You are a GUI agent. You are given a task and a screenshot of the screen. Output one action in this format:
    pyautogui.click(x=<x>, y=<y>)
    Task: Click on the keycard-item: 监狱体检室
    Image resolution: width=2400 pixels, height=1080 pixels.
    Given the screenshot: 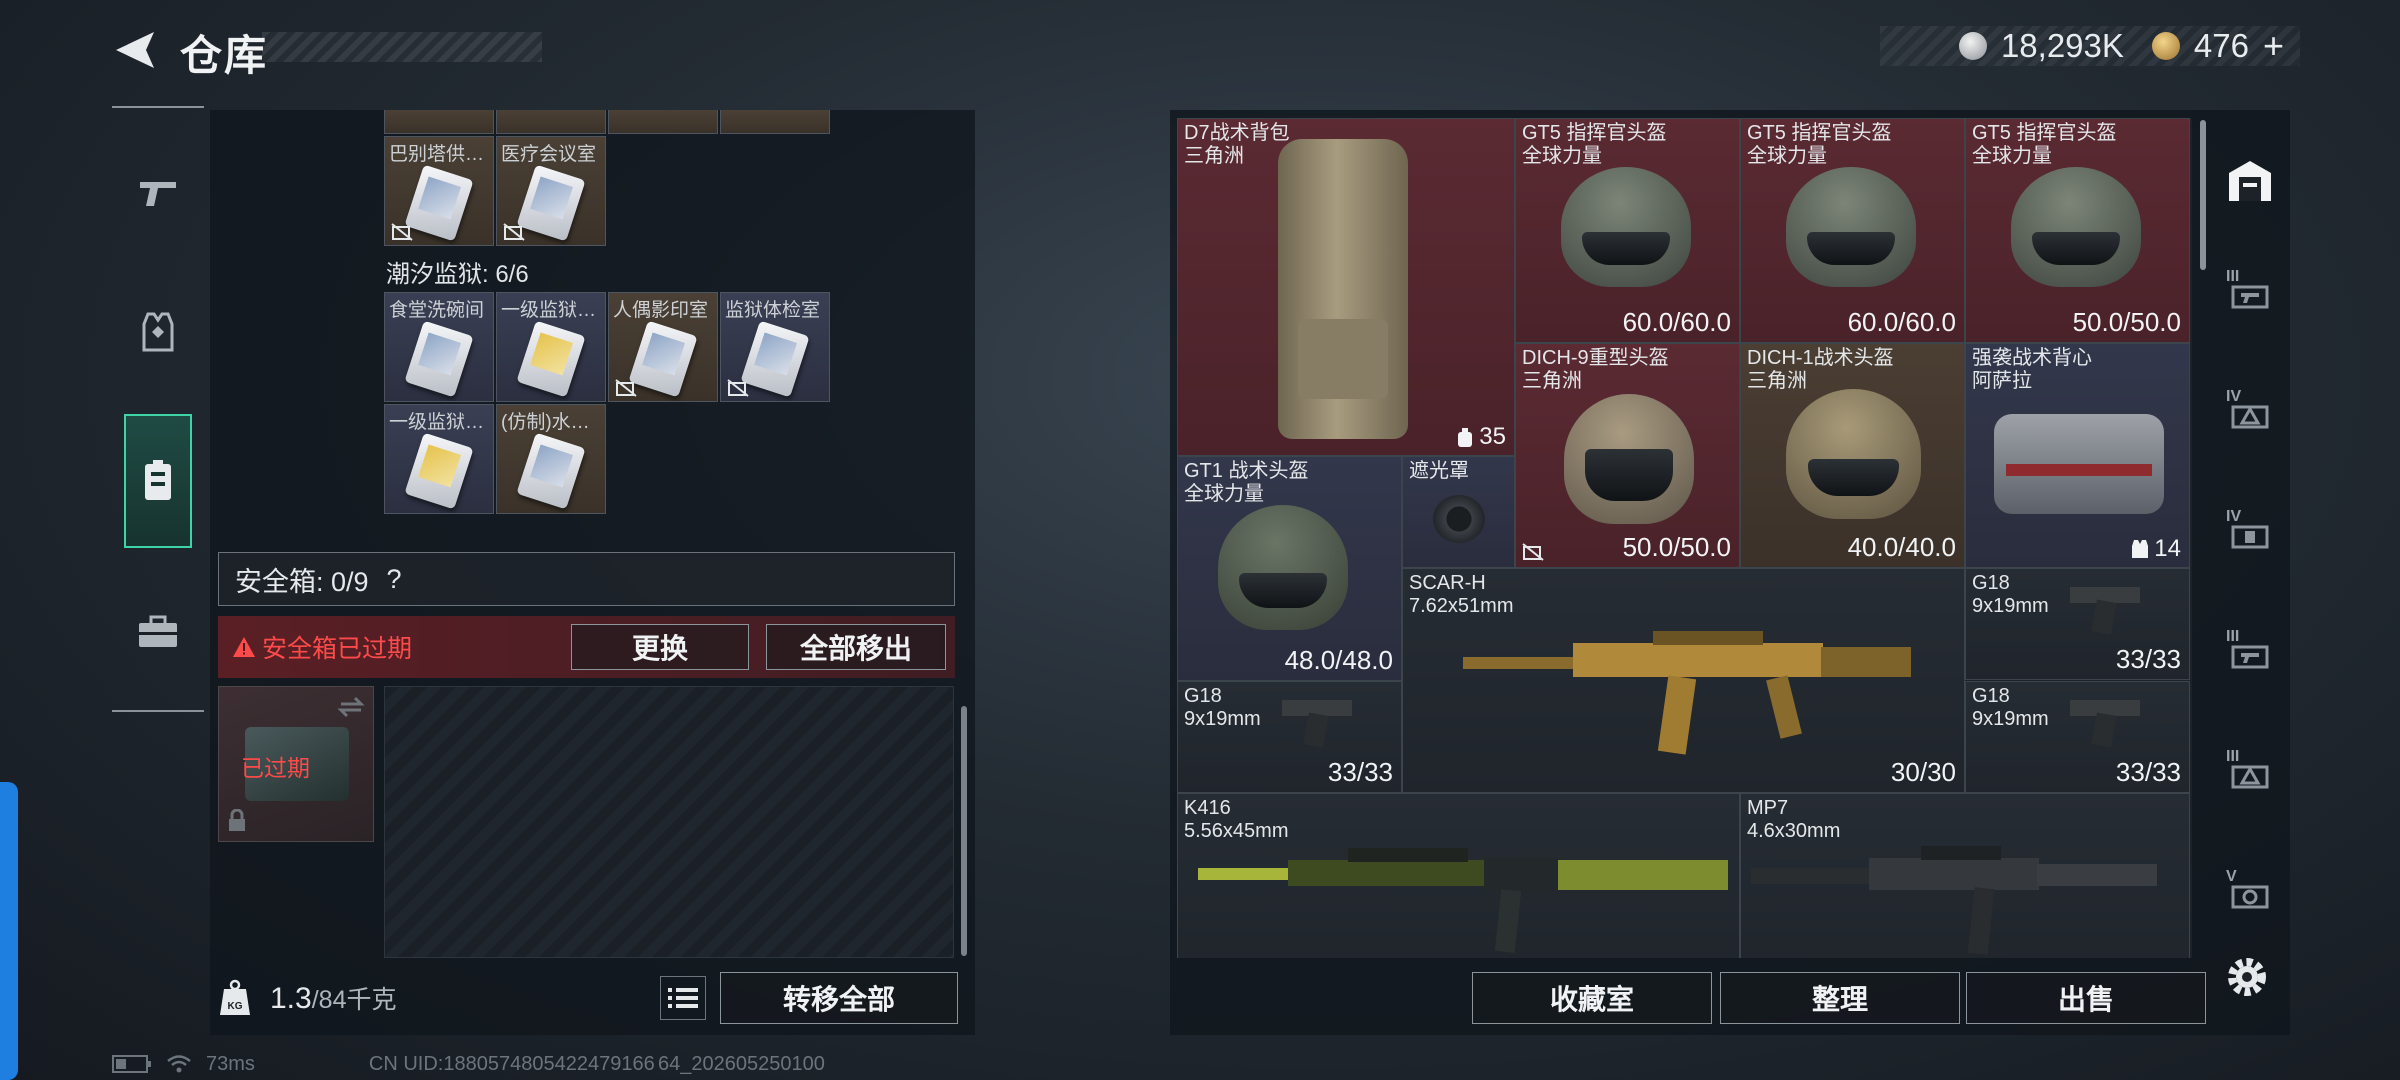 What is the action you would take?
    pyautogui.click(x=775, y=347)
    